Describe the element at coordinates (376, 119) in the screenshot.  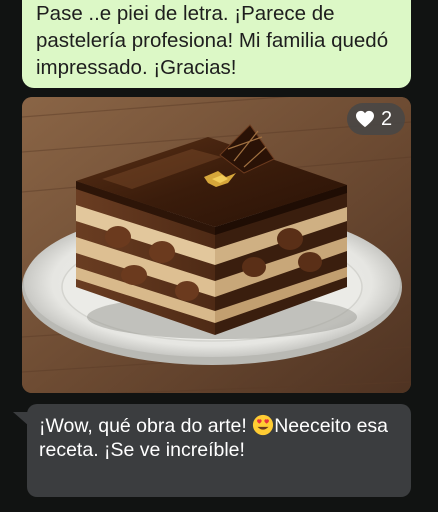
I see `reaction-badge: 2` at that location.